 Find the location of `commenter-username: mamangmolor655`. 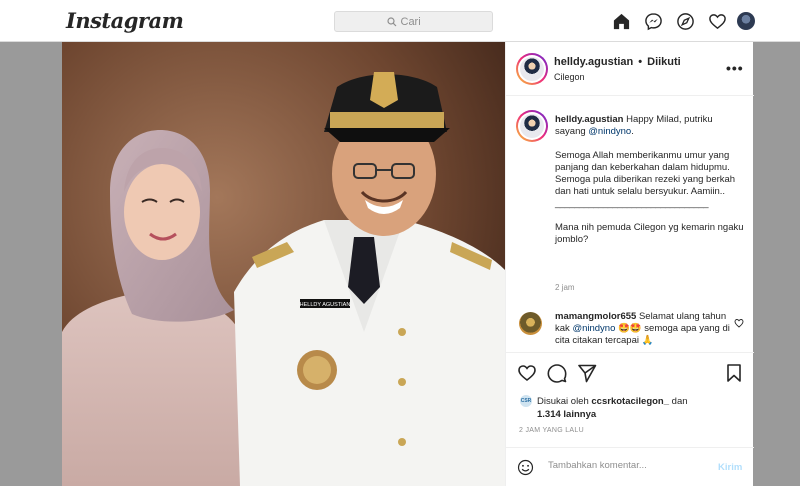

commenter-username: mamangmolor655 is located at coordinates (595, 316).